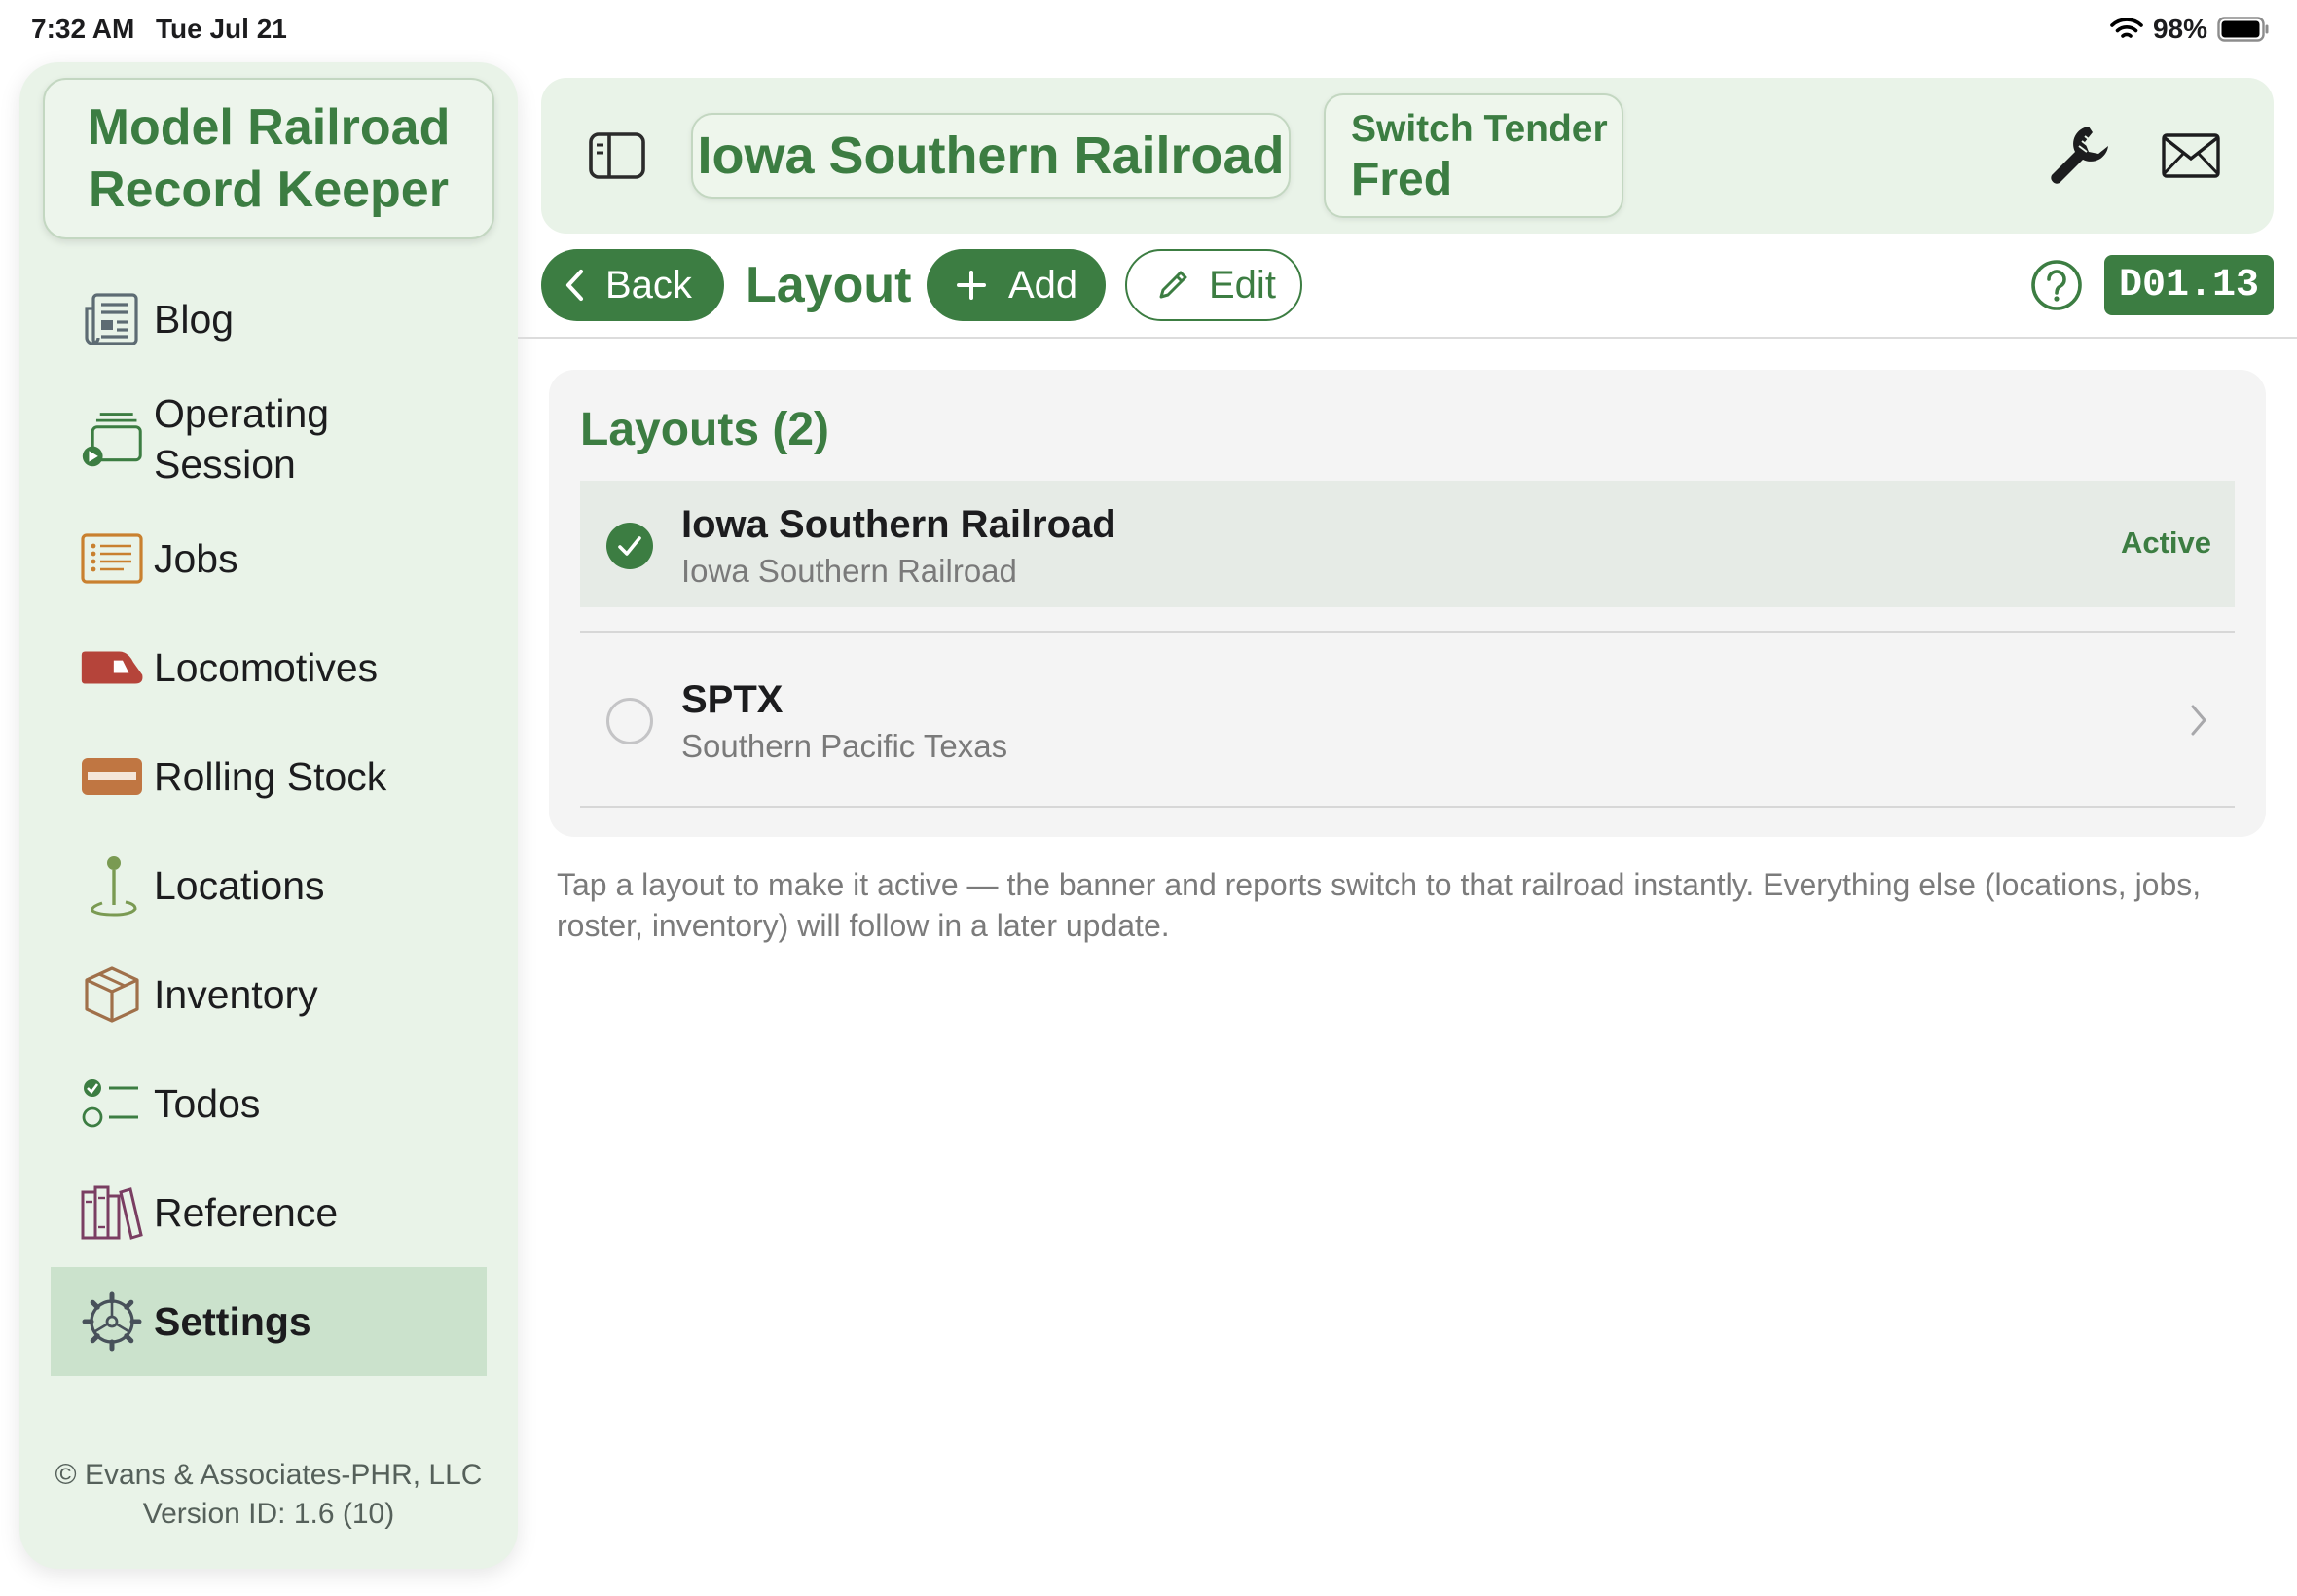 This screenshot has width=2297, height=1596. Describe the element at coordinates (269, 1103) in the screenshot. I see `sidebar-item-todos: Todos` at that location.